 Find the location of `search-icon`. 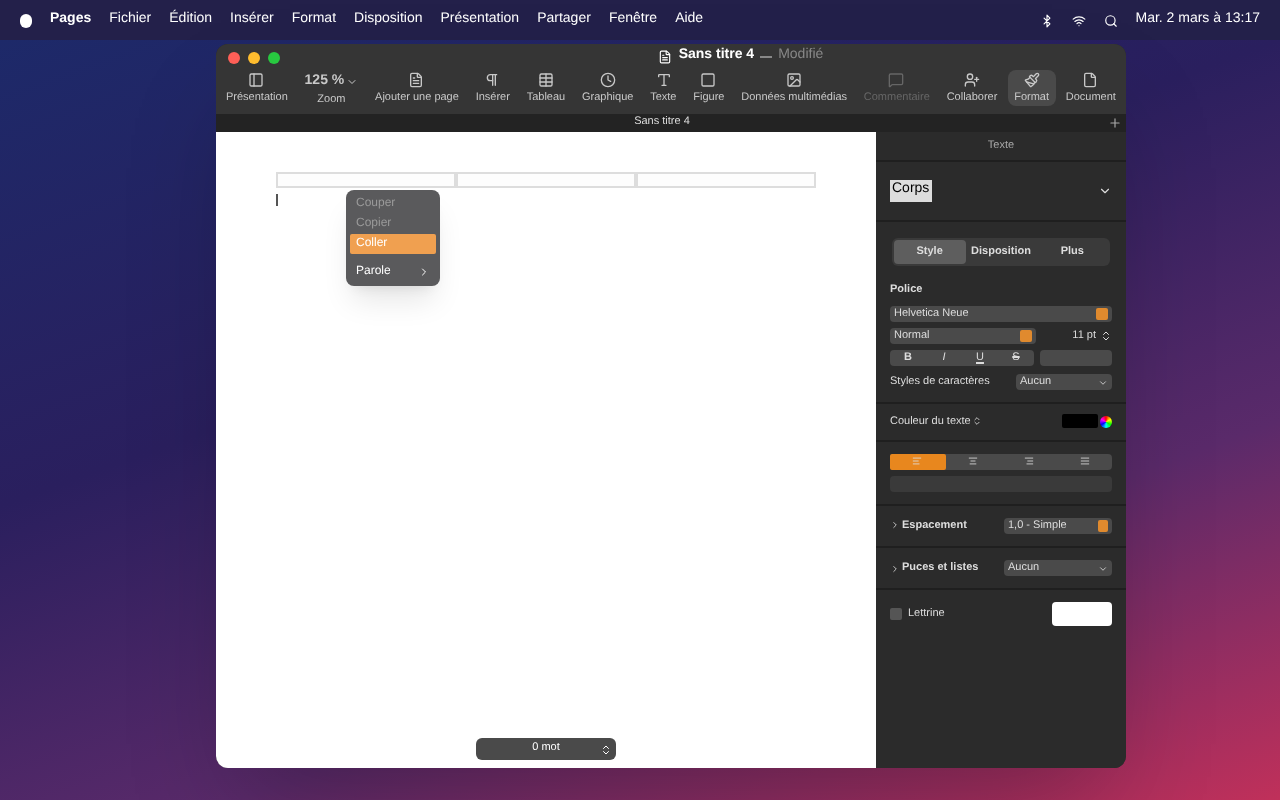

search-icon is located at coordinates (1110, 20).